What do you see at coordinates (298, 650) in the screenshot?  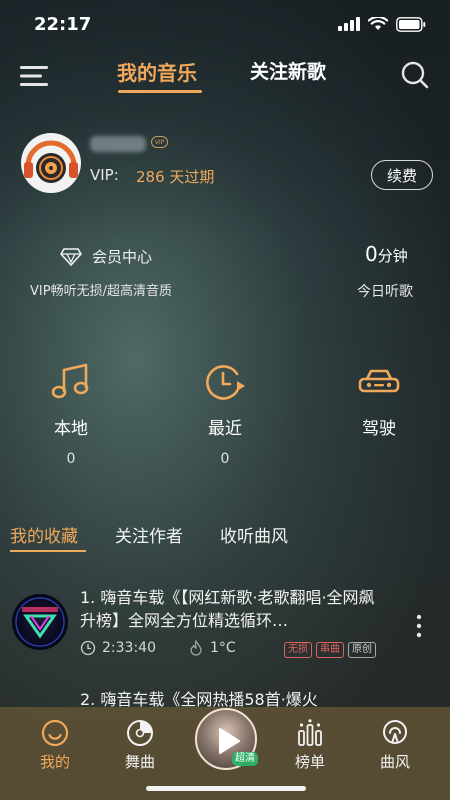 I see `tag-lossless: 无损` at bounding box center [298, 650].